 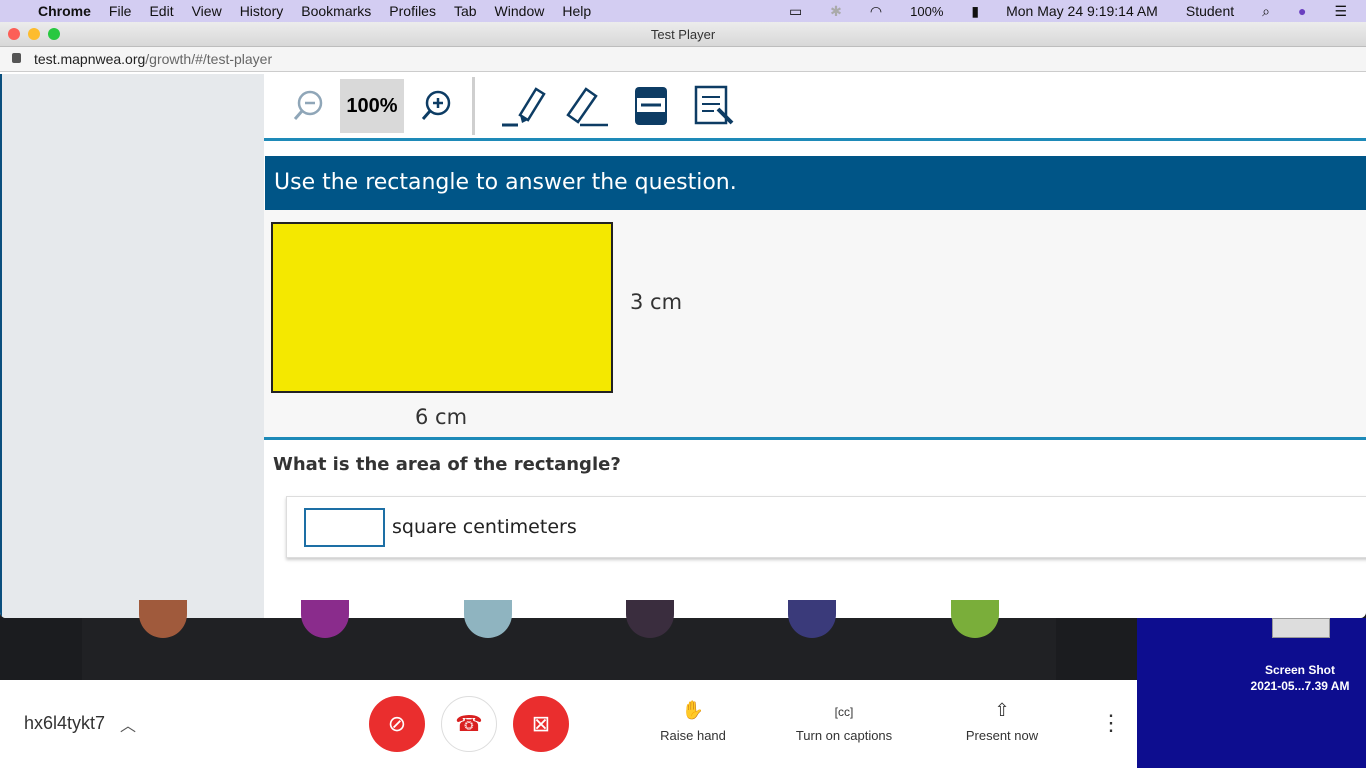 I want to click on captions-button: [cc] Turn on captions, so click(x=844, y=721).